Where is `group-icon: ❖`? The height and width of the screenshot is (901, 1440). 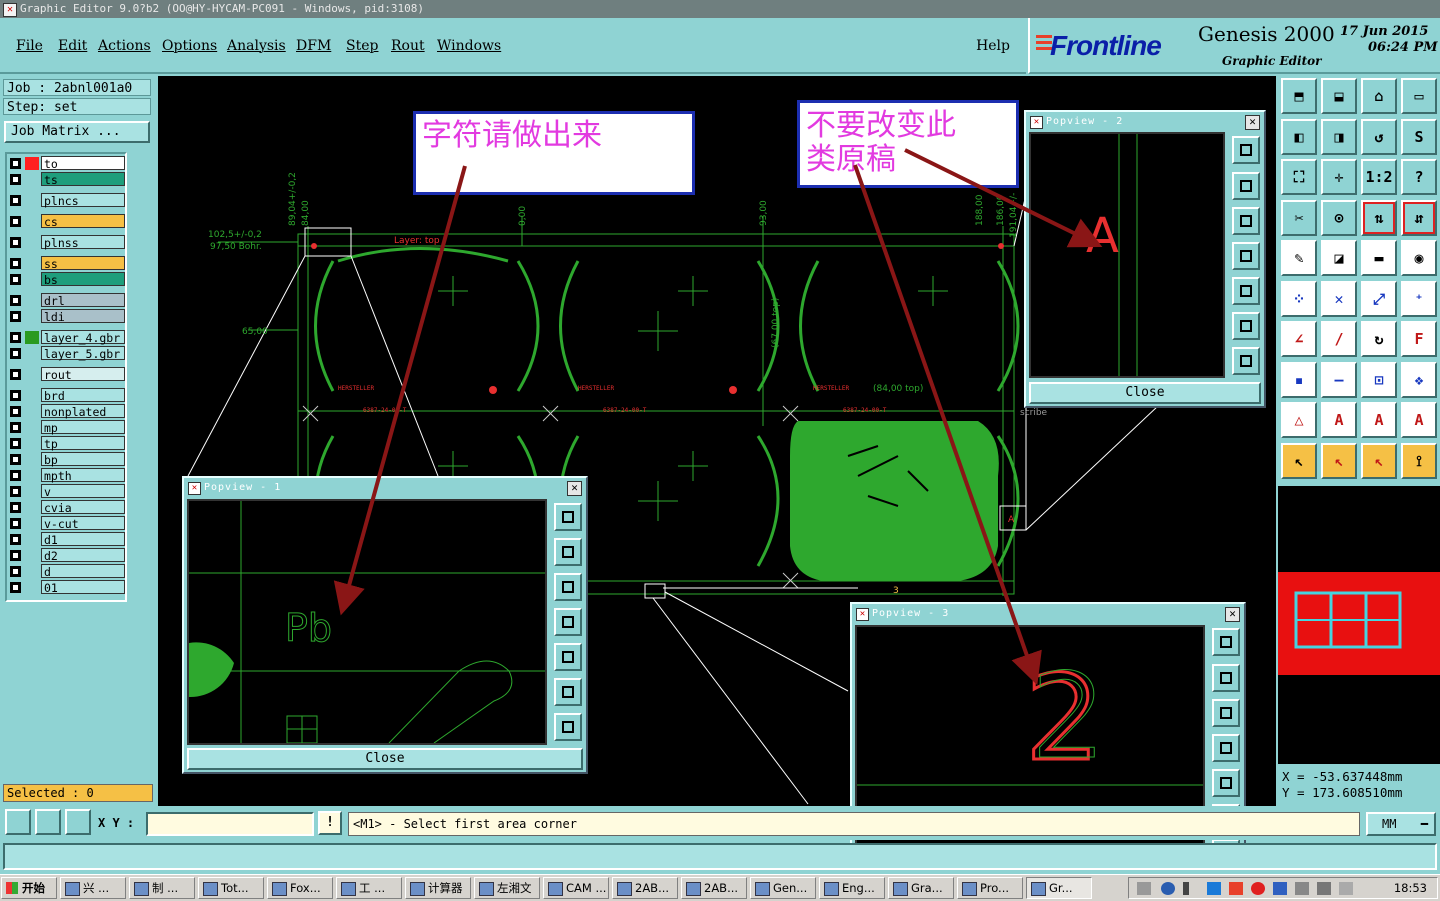 group-icon: ❖ is located at coordinates (1419, 379).